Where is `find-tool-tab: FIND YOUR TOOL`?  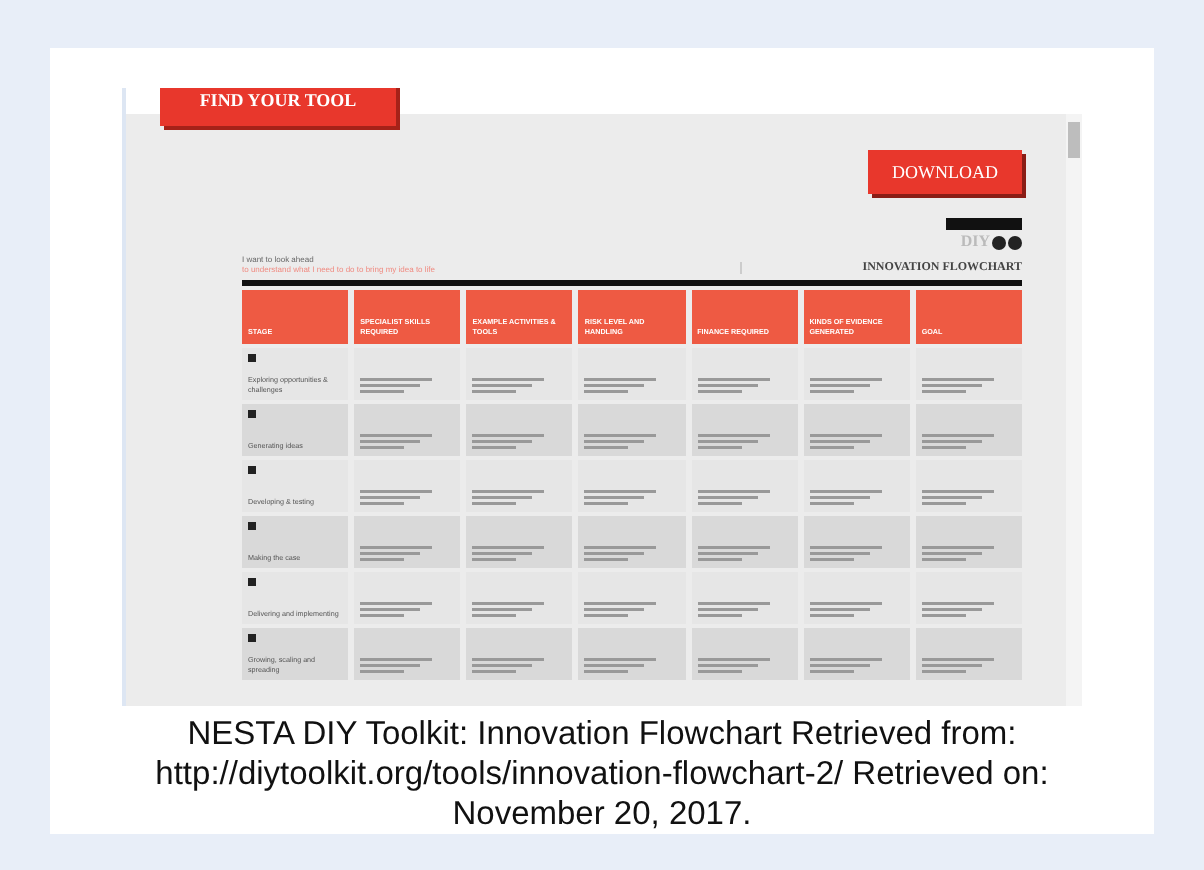 find-tool-tab: FIND YOUR TOOL is located at coordinates (278, 107).